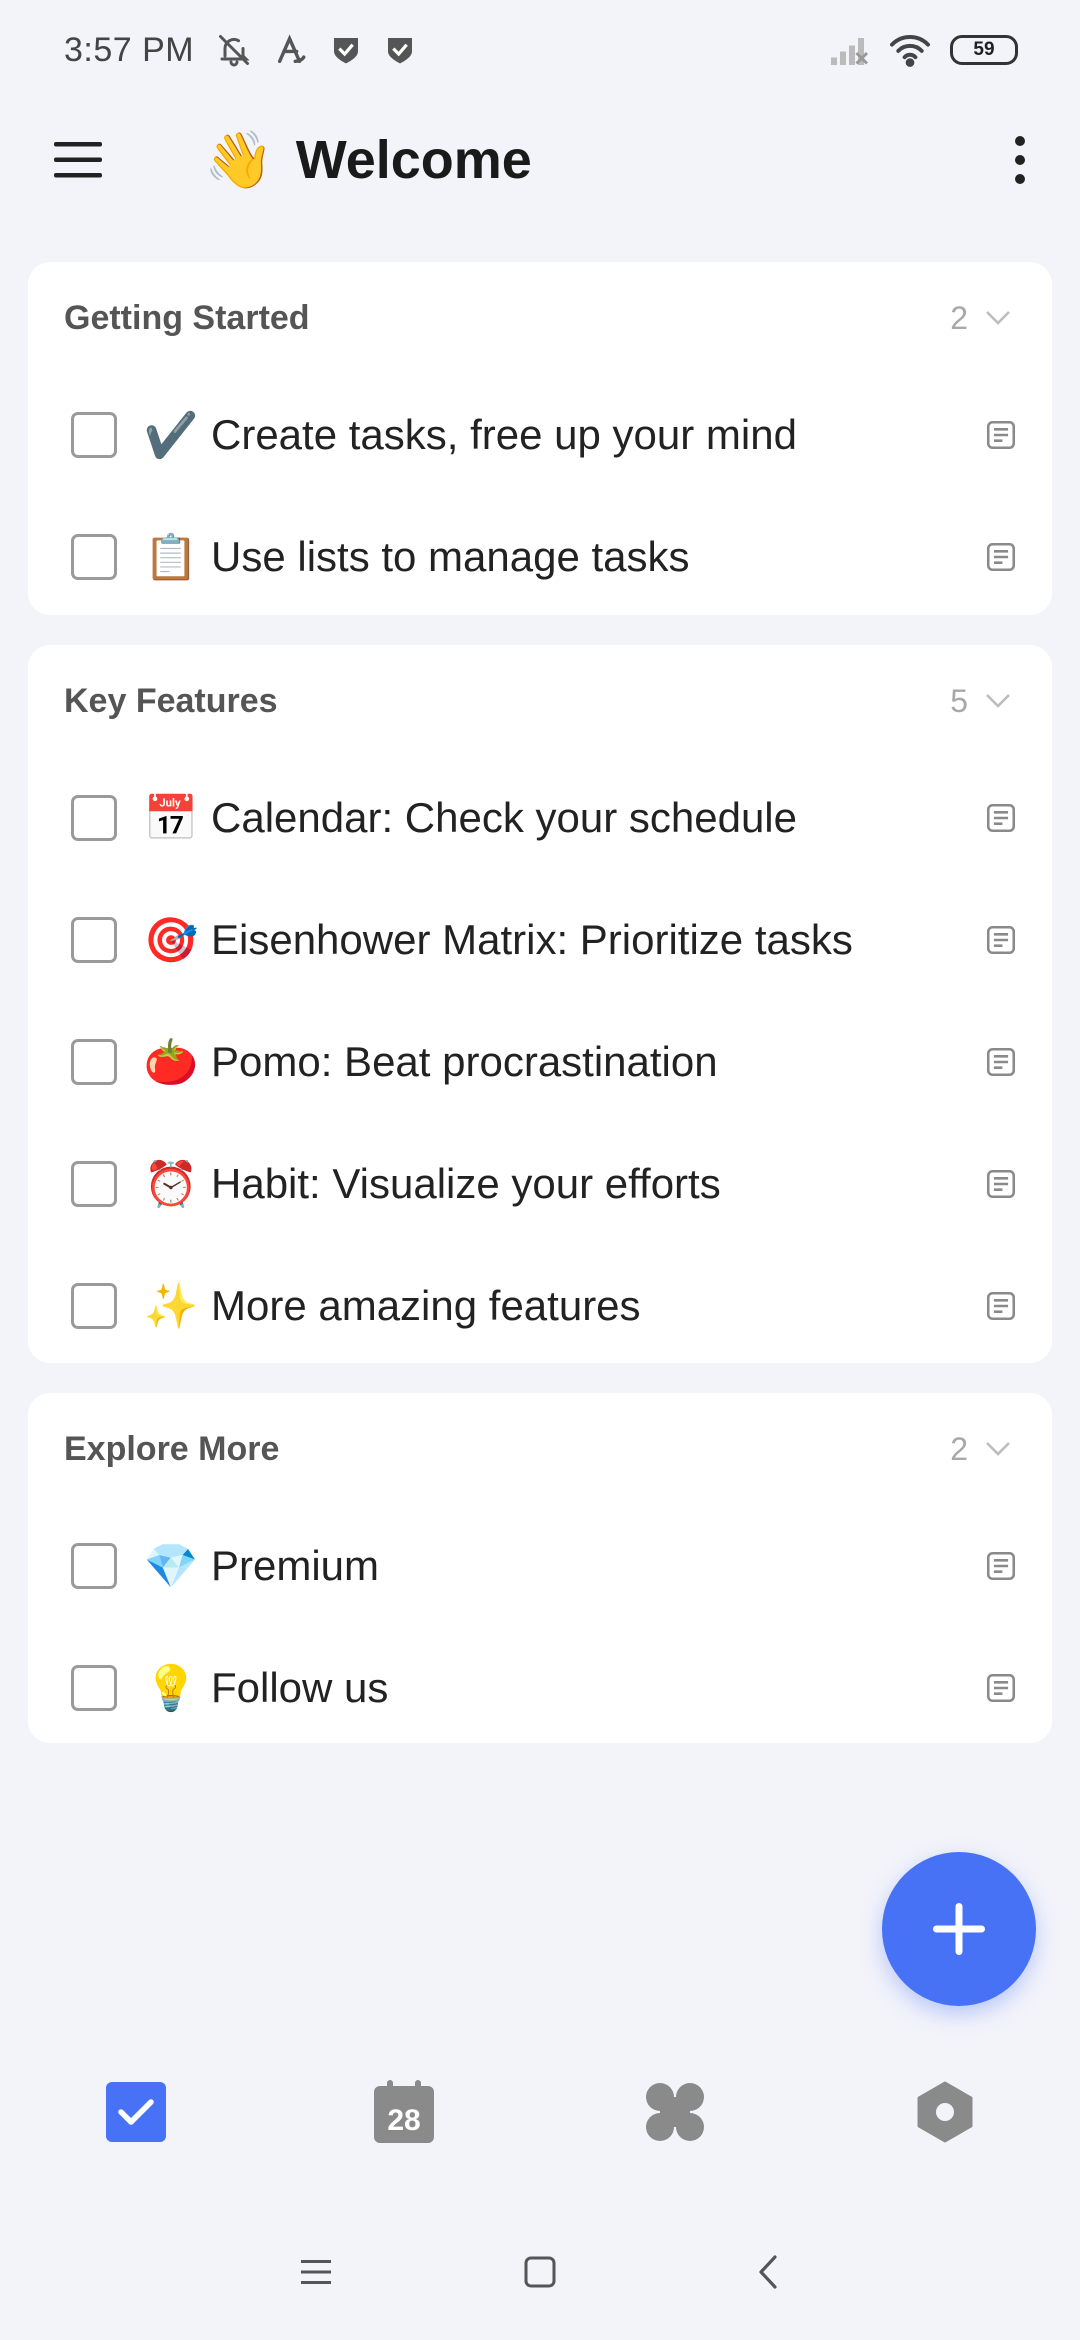  Describe the element at coordinates (403, 2120) in the screenshot. I see `calendar-day-number: 28` at that location.